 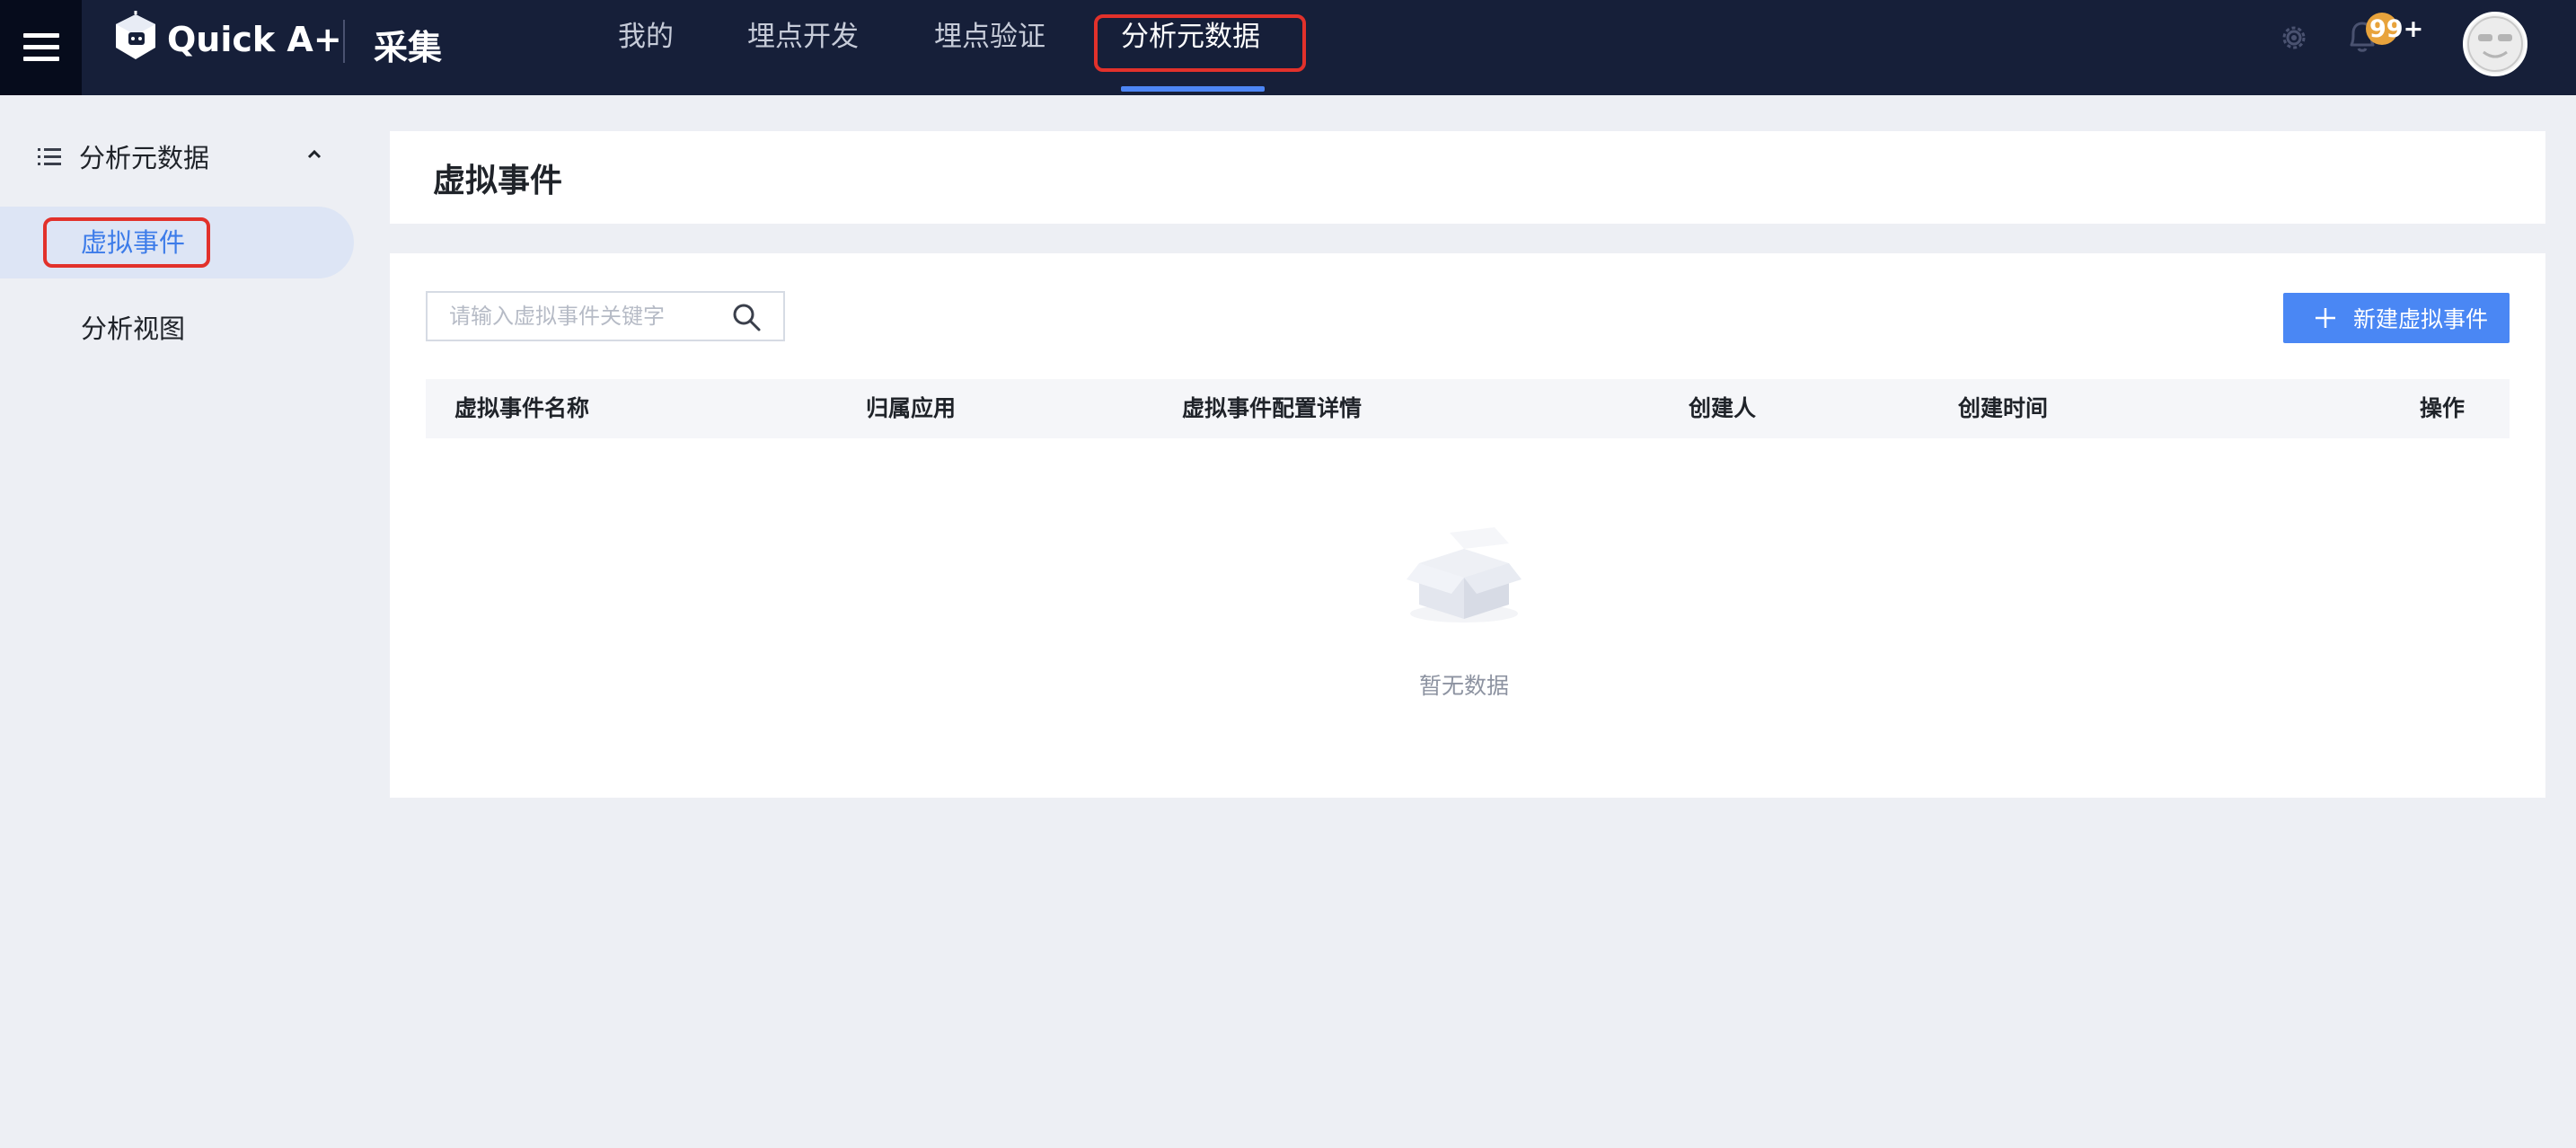 I want to click on page-title: 虚拟事件, so click(x=498, y=180).